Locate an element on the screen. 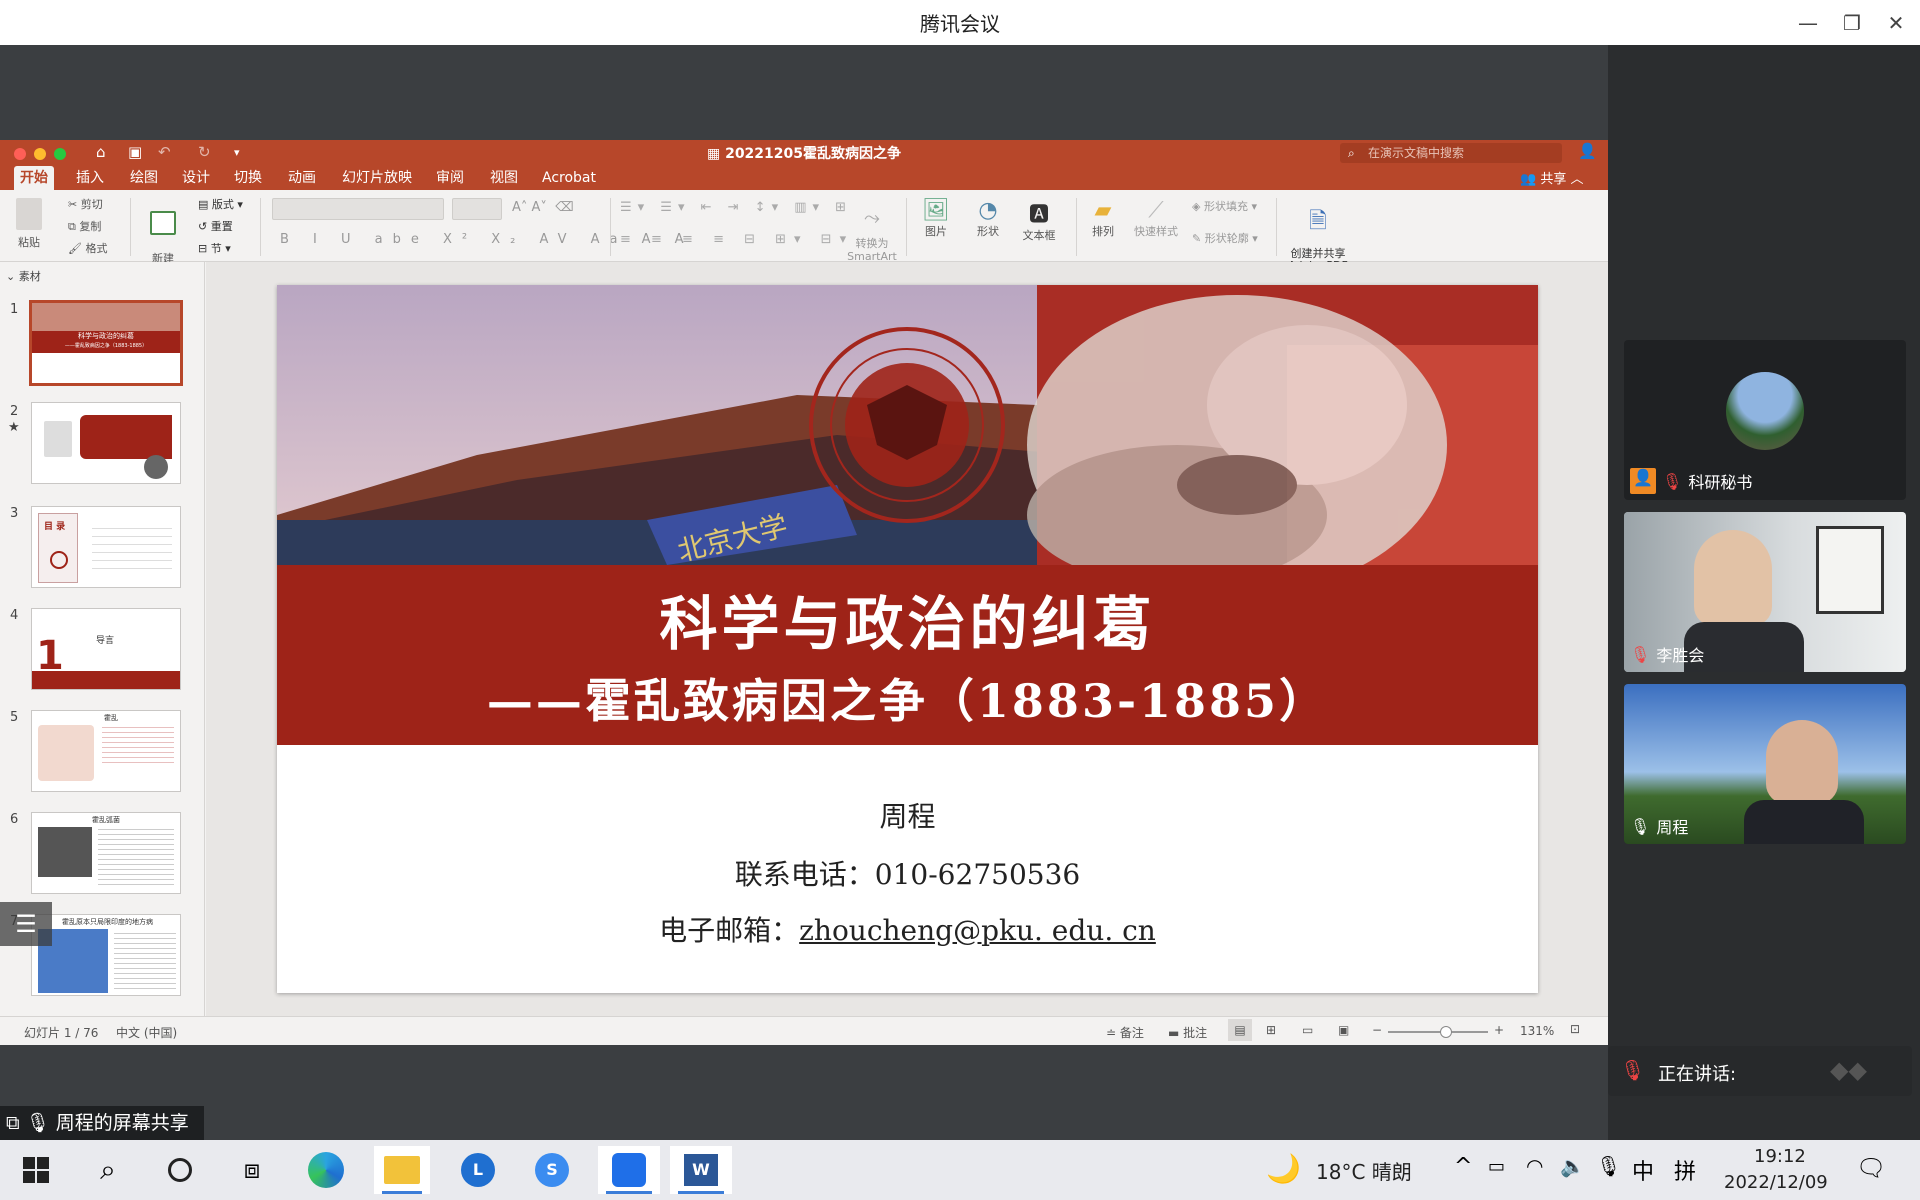  copy-button: ⧉ 复制 is located at coordinates (84, 226).